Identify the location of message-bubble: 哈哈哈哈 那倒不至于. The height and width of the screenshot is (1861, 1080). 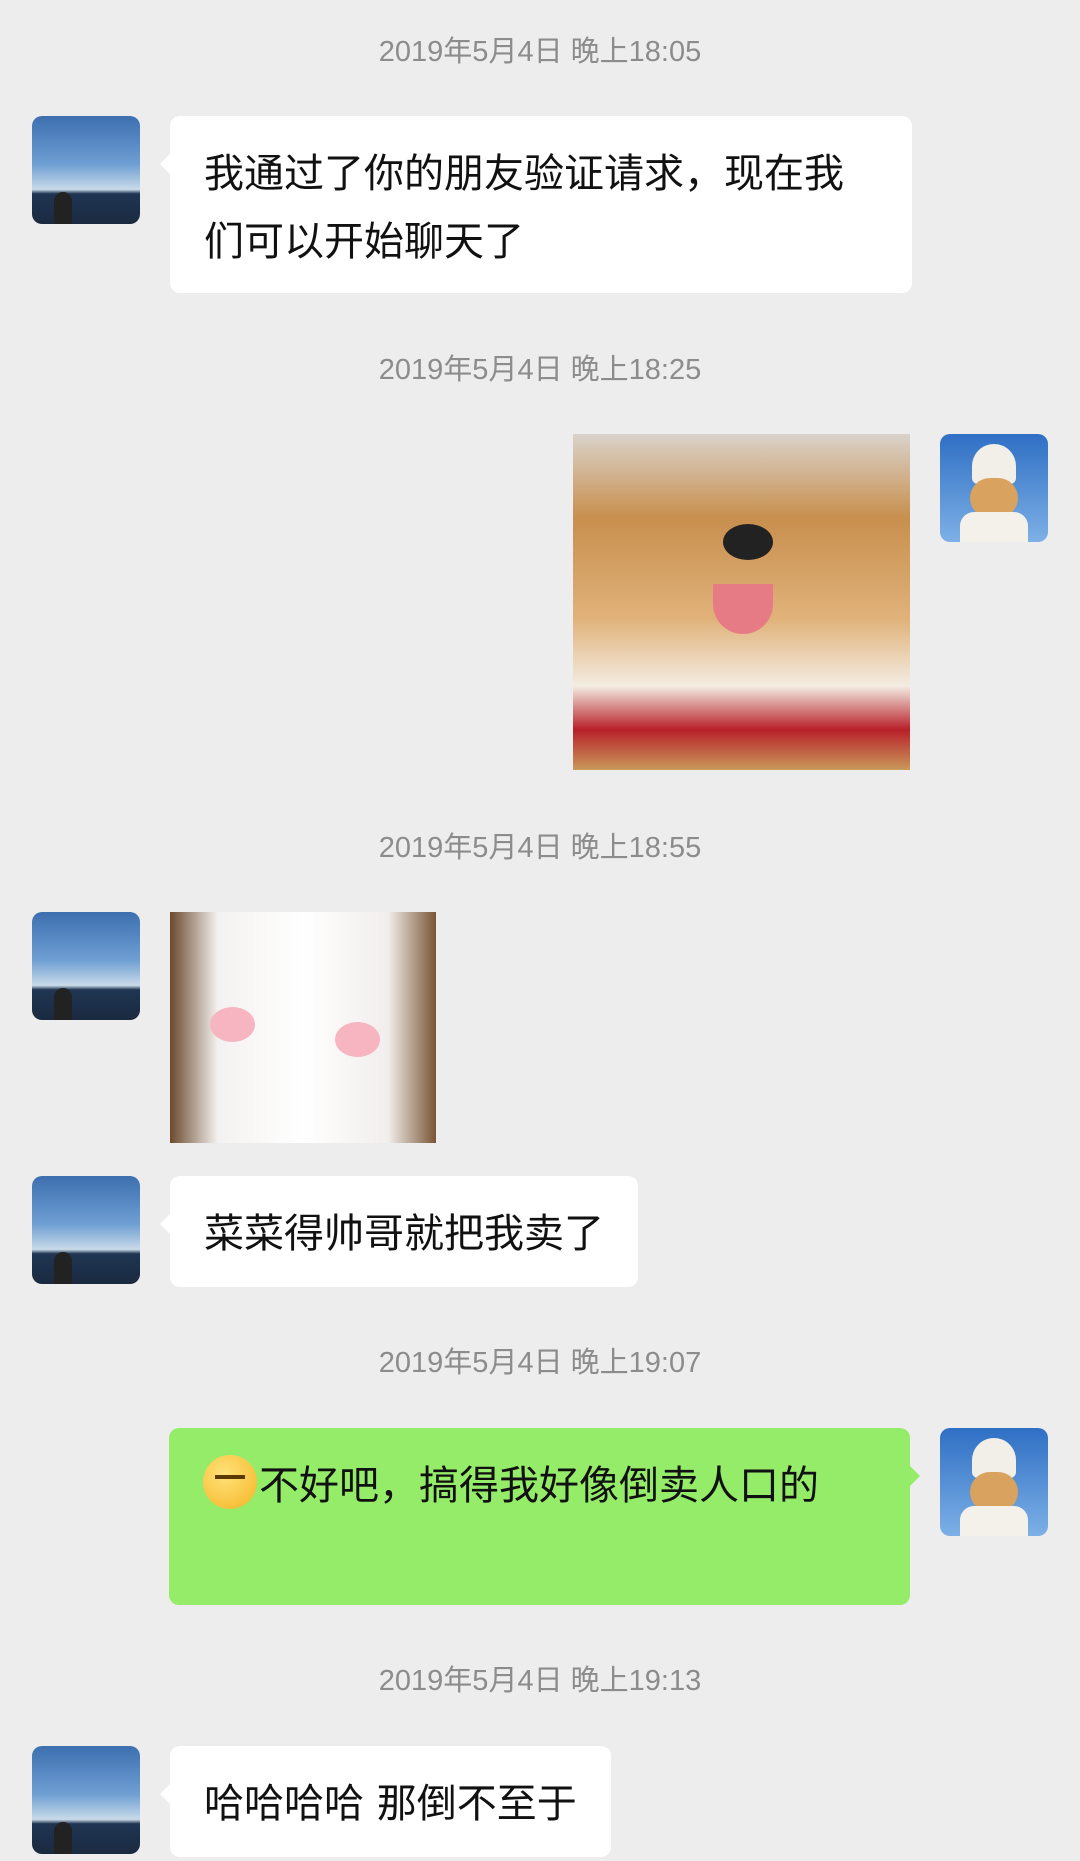
(385, 1801).